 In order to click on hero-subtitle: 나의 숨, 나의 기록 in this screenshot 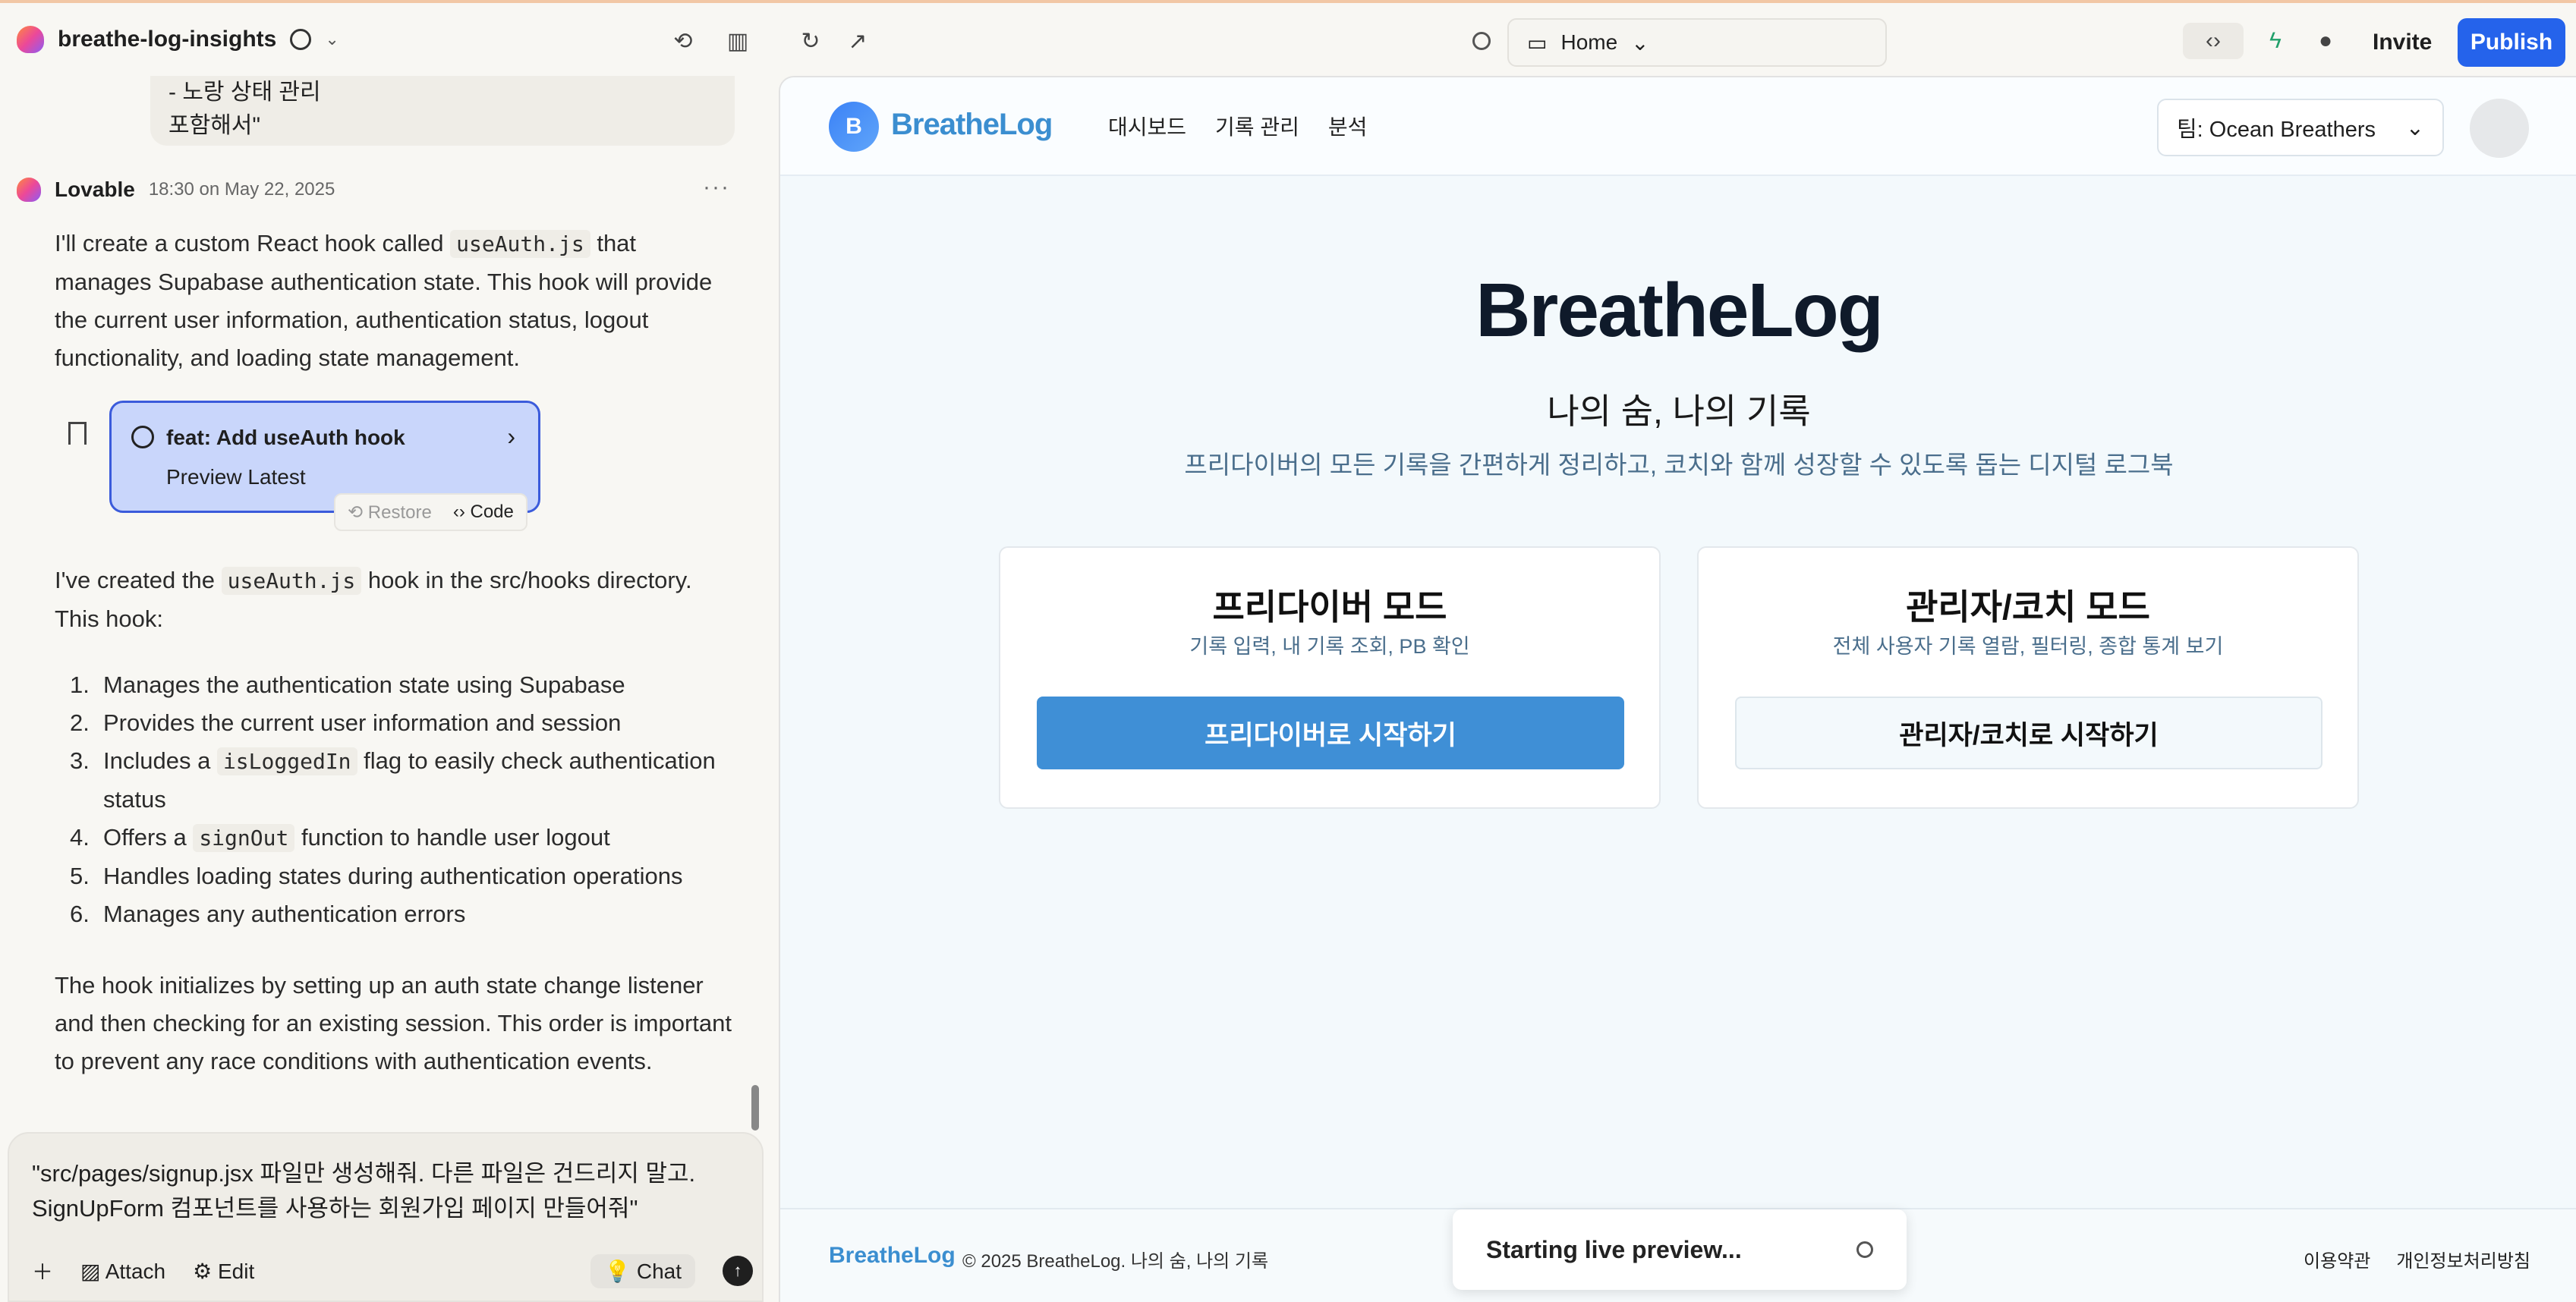, I will do `click(1679, 412)`.